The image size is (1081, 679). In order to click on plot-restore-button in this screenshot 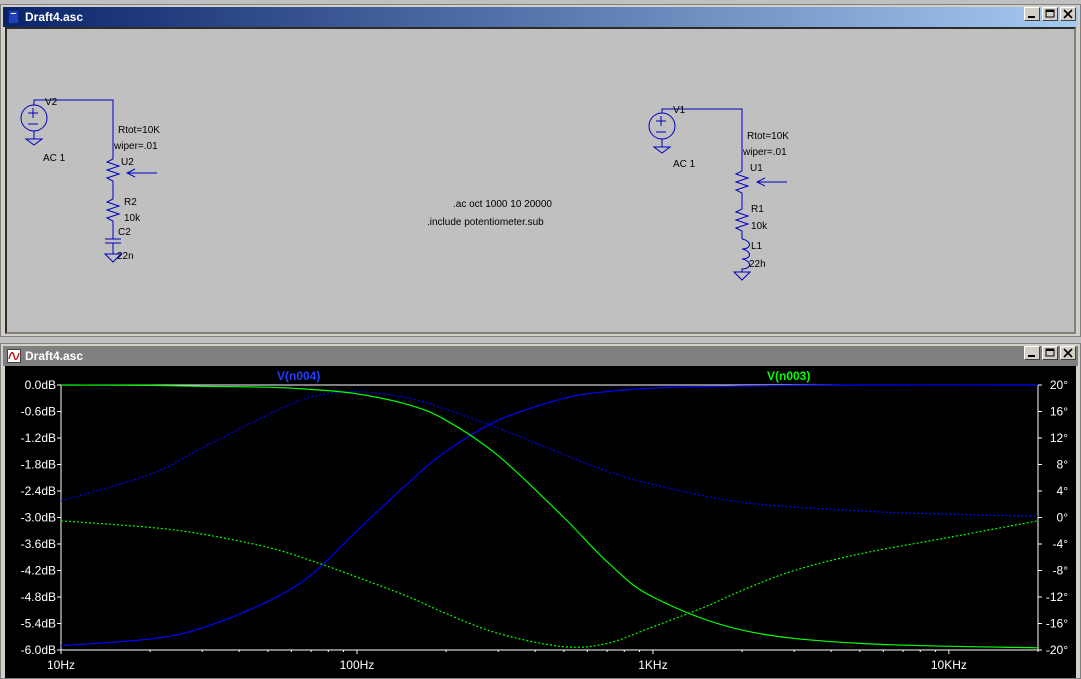, I will do `click(1050, 353)`.